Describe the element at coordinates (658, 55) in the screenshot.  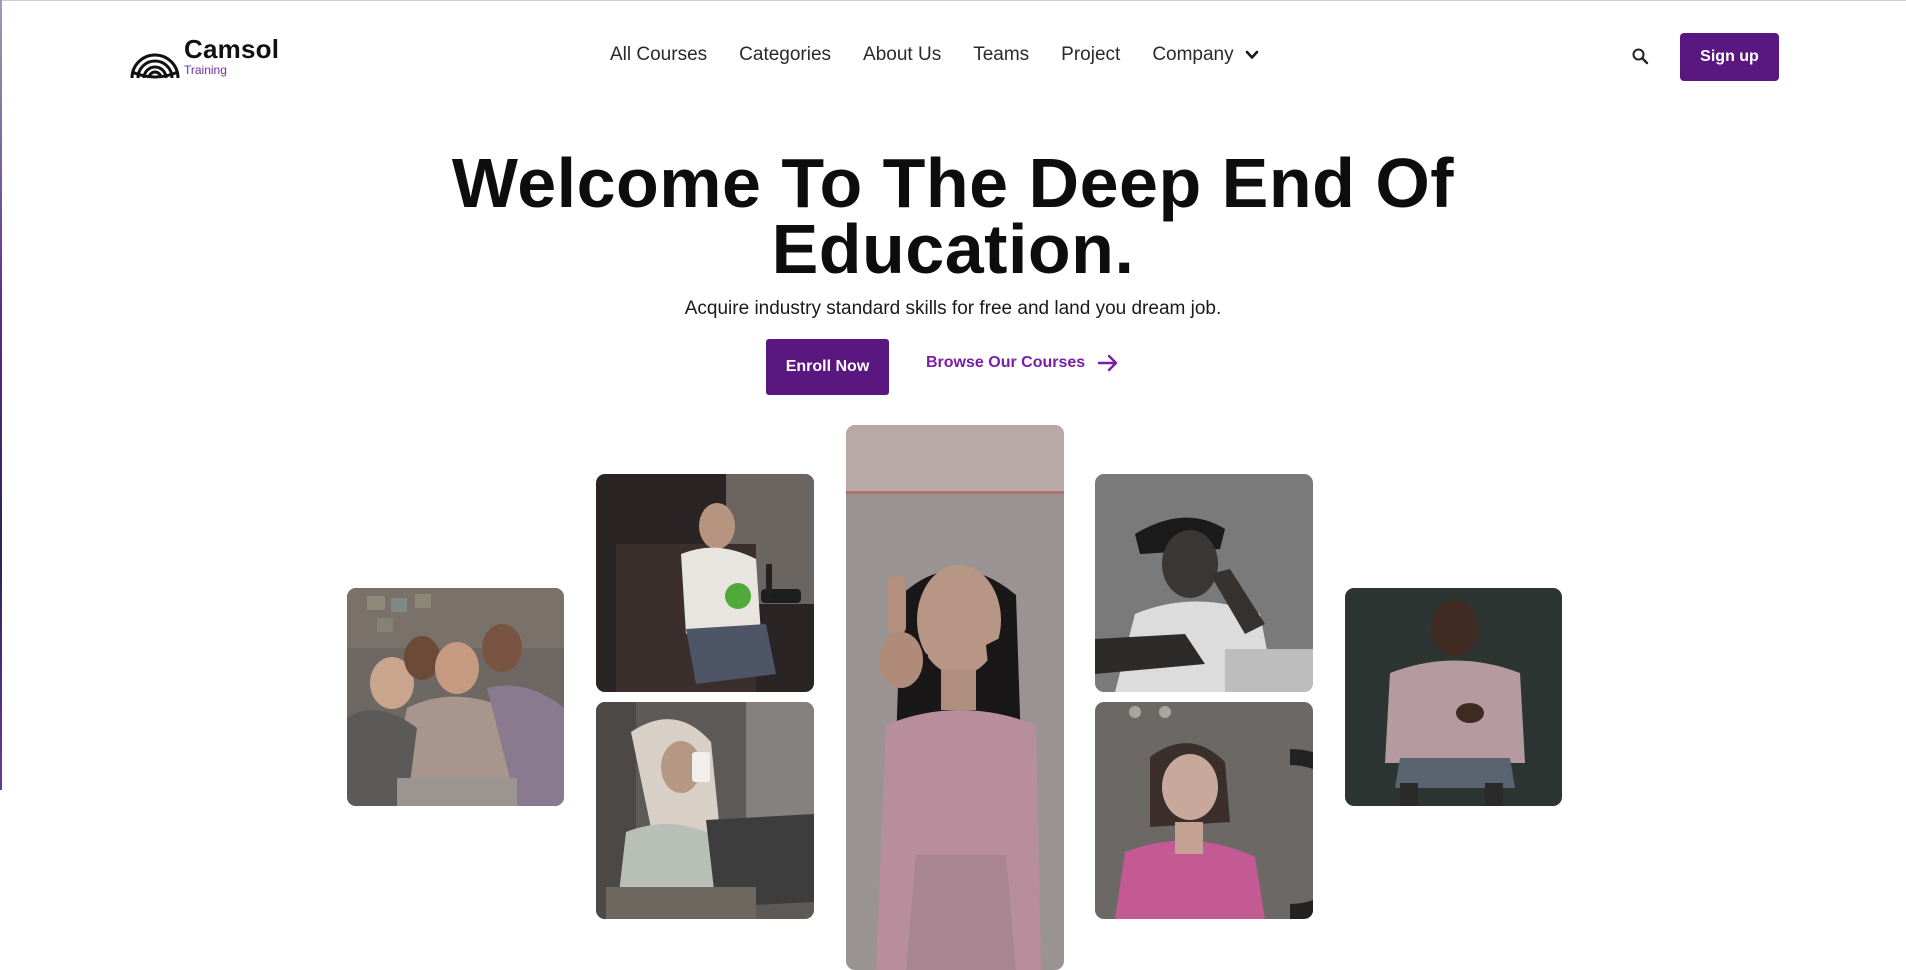
I see `nav-all-courses: All Courses` at that location.